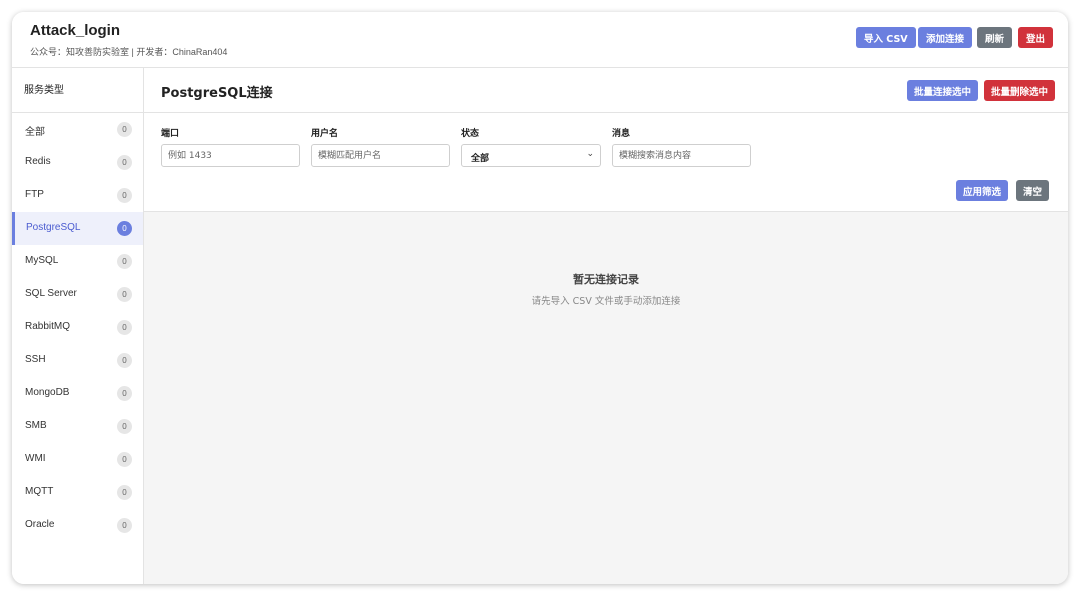  I want to click on sidebar-item-label: MongoDB, so click(47, 392).